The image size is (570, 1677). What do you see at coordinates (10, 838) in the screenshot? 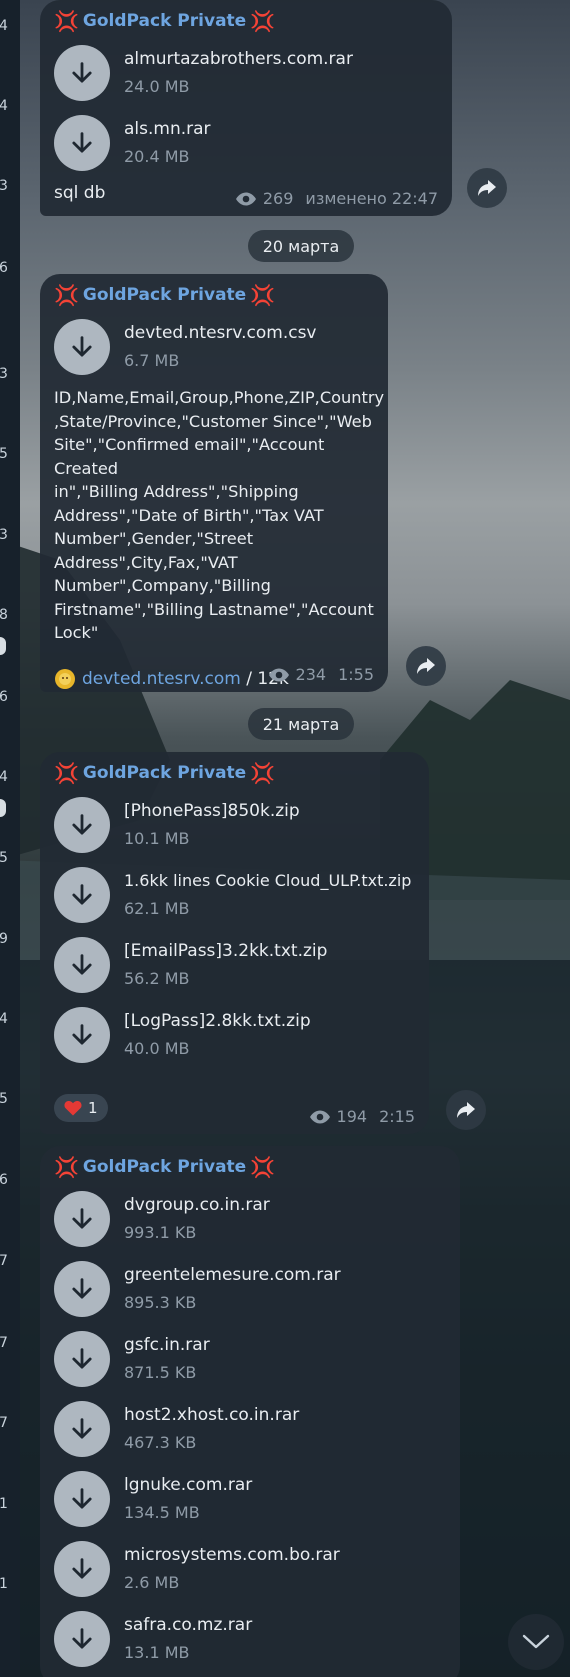
I see `chat-list-edge: 4 4 3 6 3 5 3 8 6 4 5 9 4 5 6 7 7 7 1 1` at bounding box center [10, 838].